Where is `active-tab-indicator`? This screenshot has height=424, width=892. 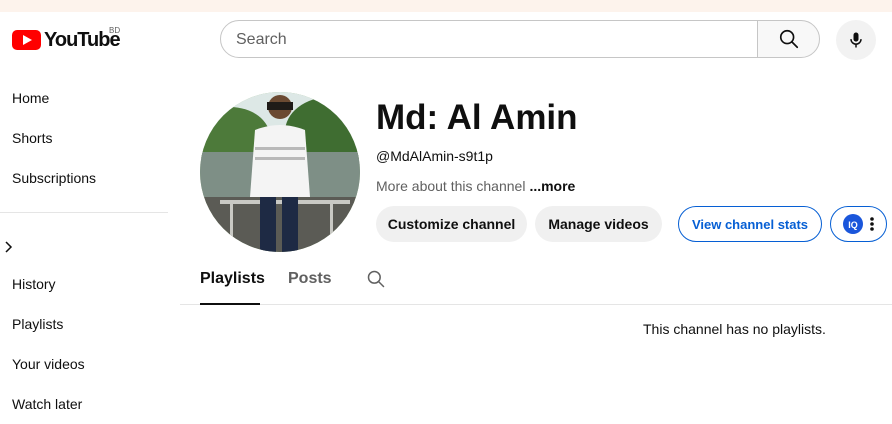 active-tab-indicator is located at coordinates (230, 304).